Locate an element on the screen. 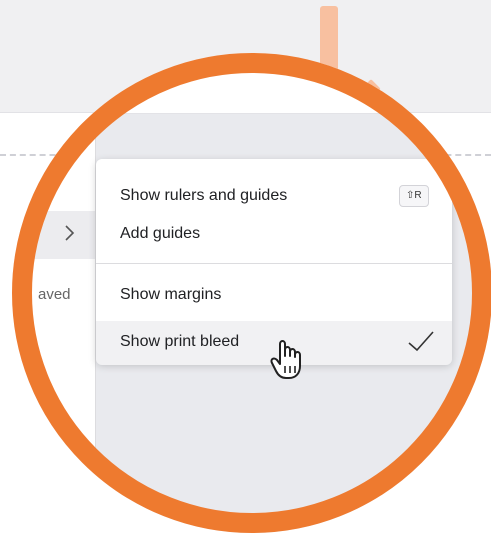 This screenshot has height=533, width=491. chevron-right-icon is located at coordinates (70, 233).